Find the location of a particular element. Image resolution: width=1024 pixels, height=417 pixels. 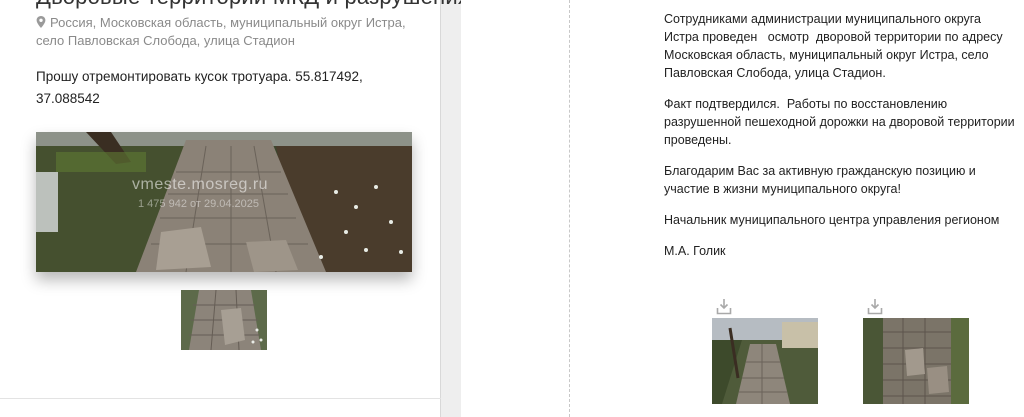

panel-divider is located at coordinates (220, 398).